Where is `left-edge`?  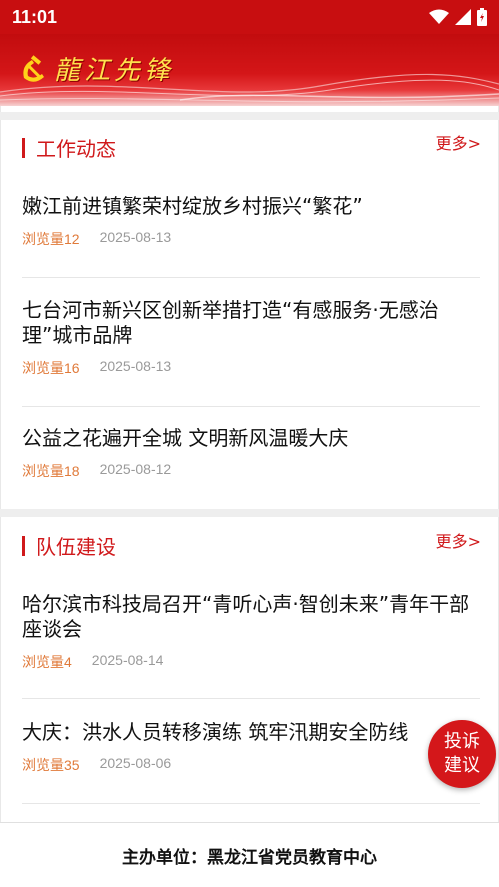
left-edge is located at coordinates (0, 464).